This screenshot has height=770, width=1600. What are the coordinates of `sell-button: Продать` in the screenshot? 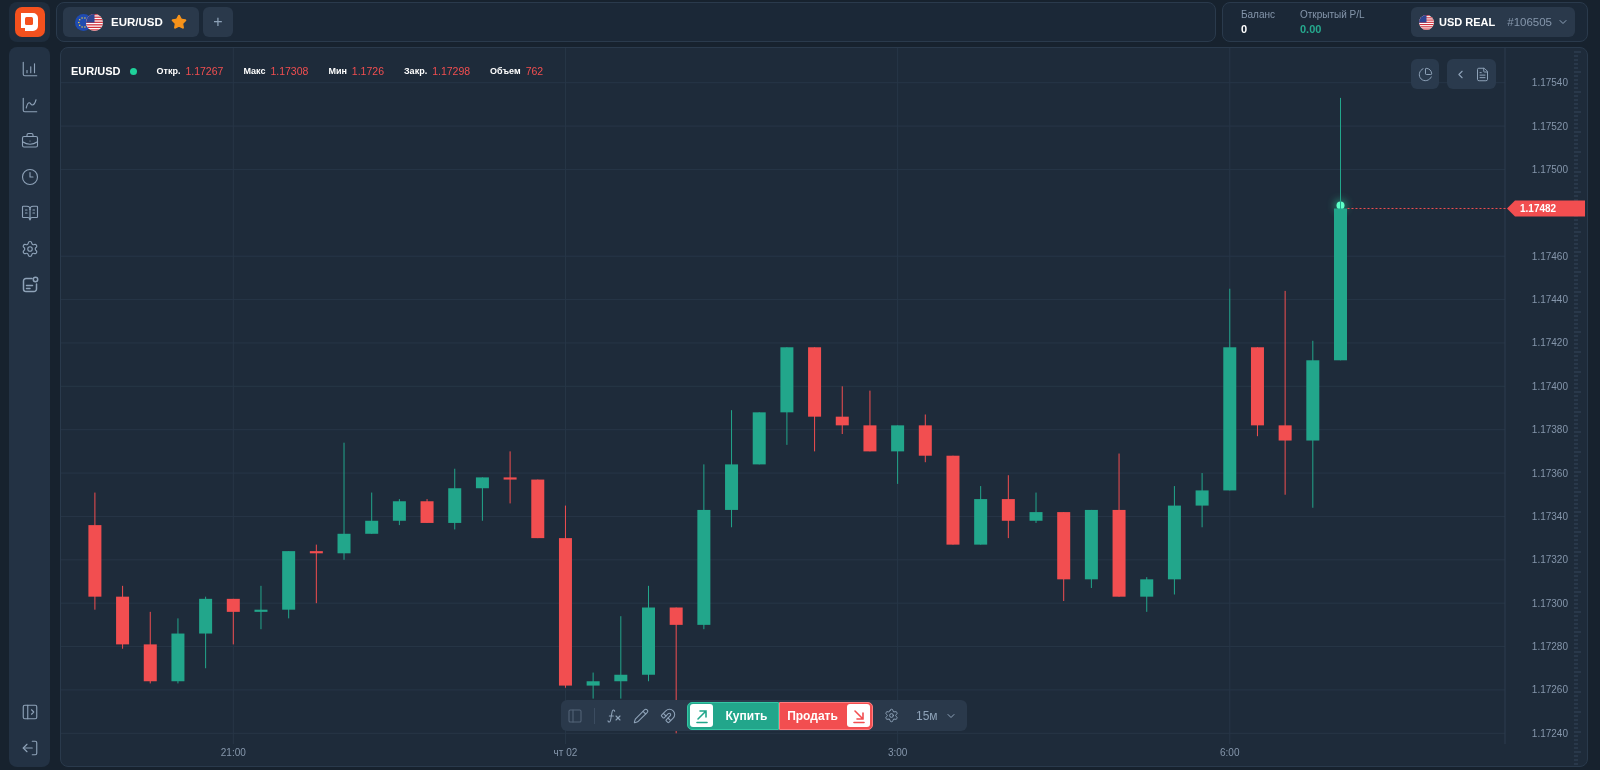 It's located at (826, 715).